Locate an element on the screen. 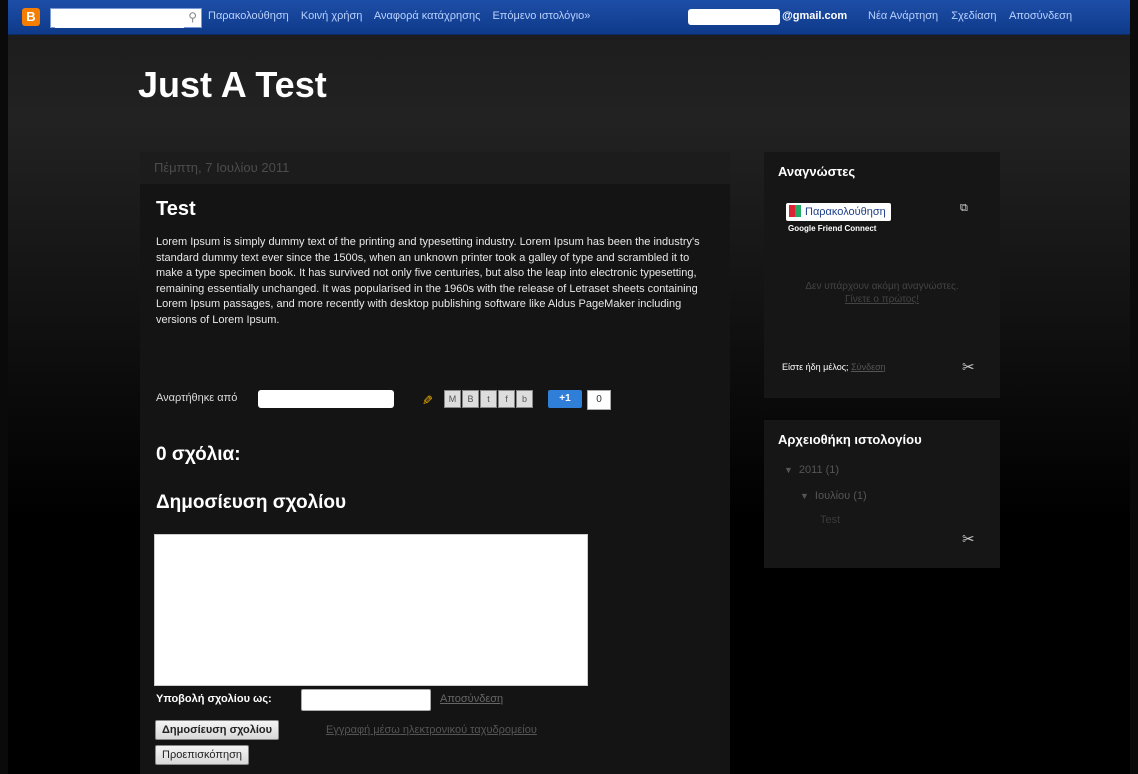  plusone-count: 0 is located at coordinates (599, 400).